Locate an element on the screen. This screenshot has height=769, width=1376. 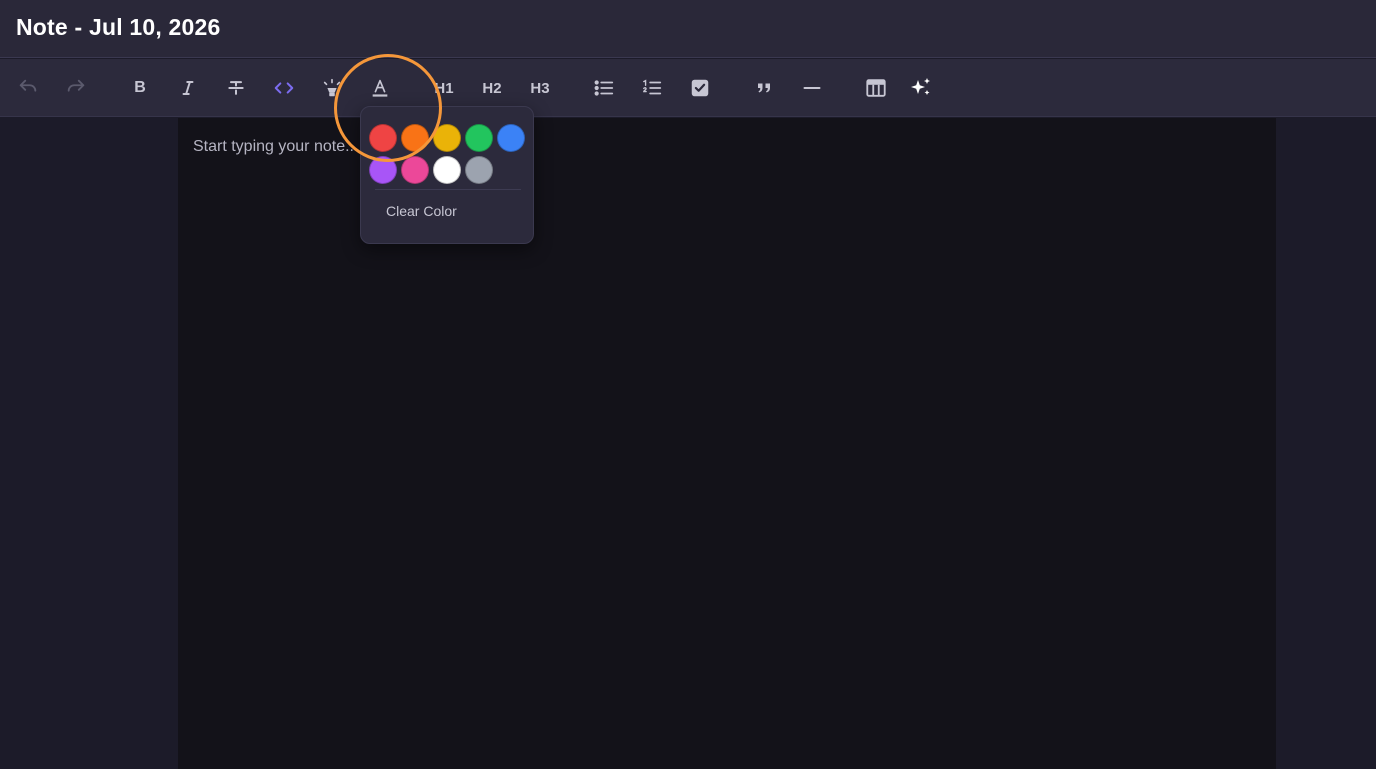
left-margin is located at coordinates (89, 443).